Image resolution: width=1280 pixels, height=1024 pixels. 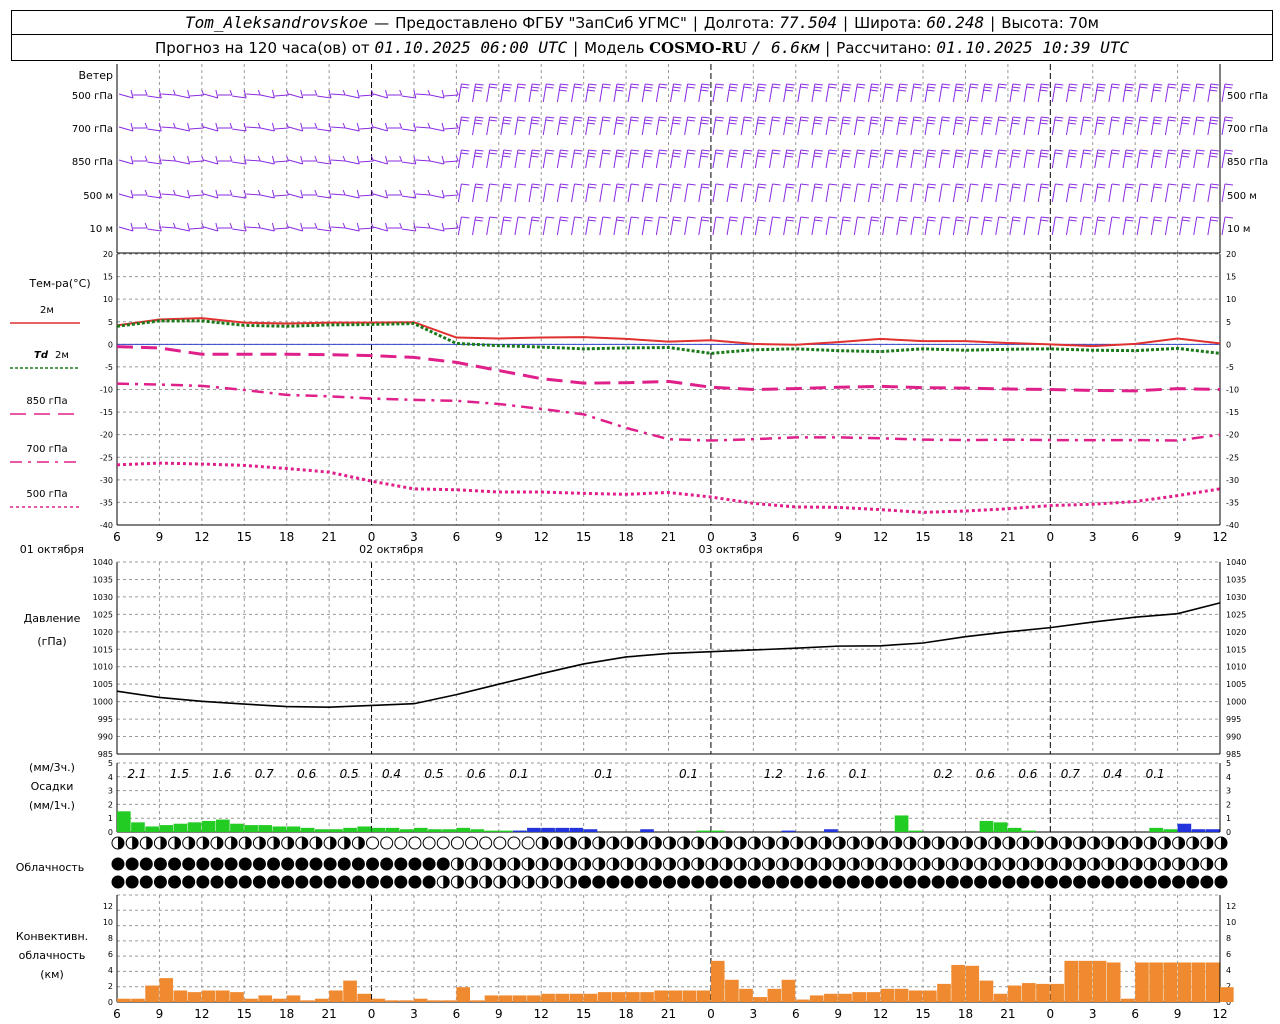 I want to click on conv-tick-left: 6, so click(x=110, y=954).